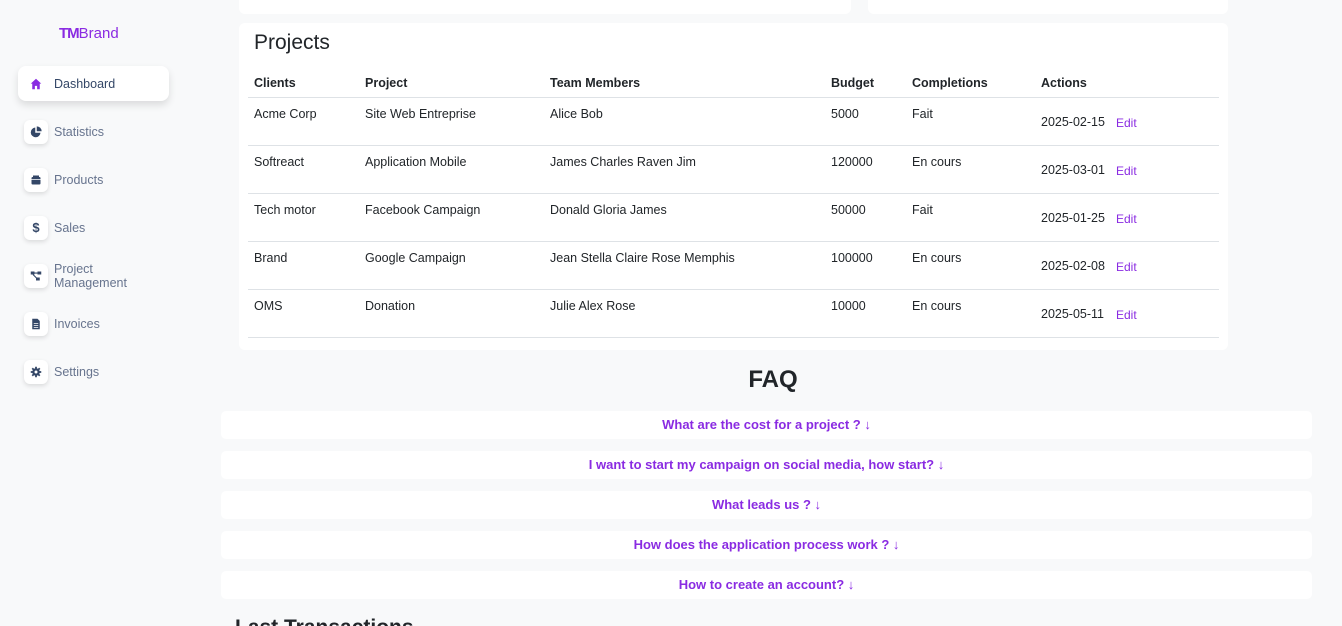 The height and width of the screenshot is (626, 1342). I want to click on date-cell: 2025-02-08, so click(1073, 266).